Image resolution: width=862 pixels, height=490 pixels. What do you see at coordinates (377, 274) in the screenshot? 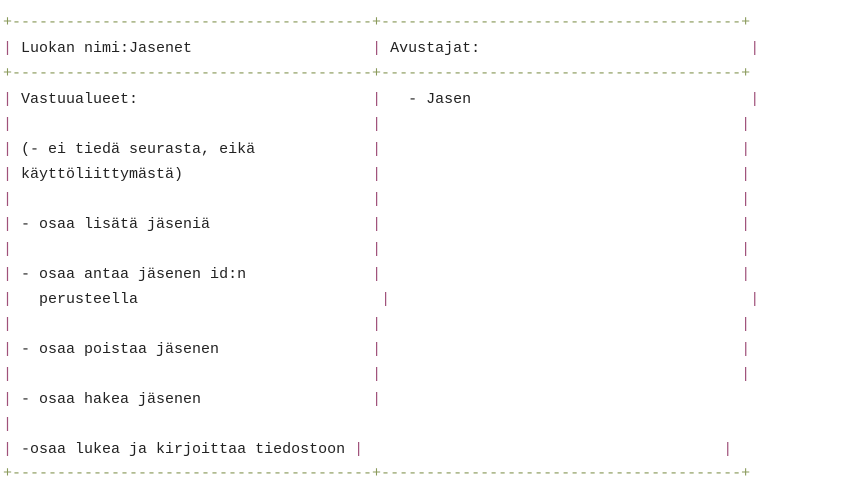
I see `responsibility-item: | - osaa antaa jäsenen id:n | |` at bounding box center [377, 274].